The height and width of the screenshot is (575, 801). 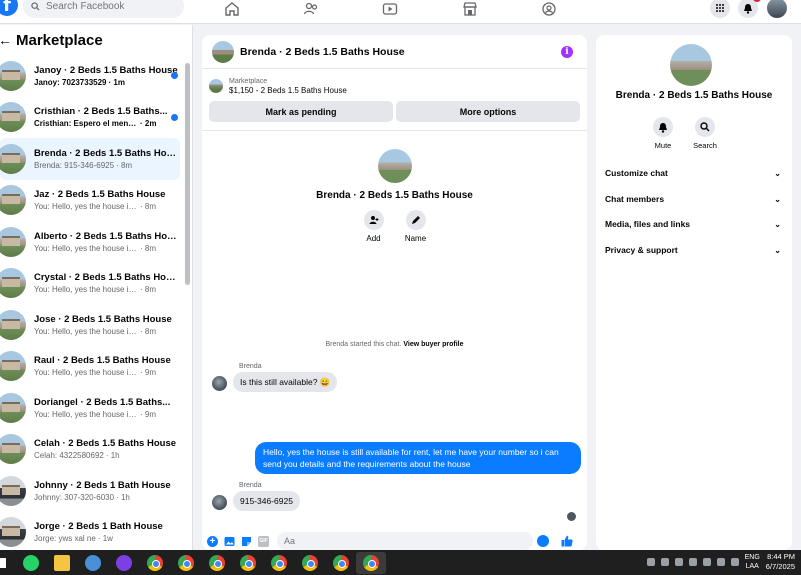 I want to click on more-options-button: More options, so click(x=488, y=111).